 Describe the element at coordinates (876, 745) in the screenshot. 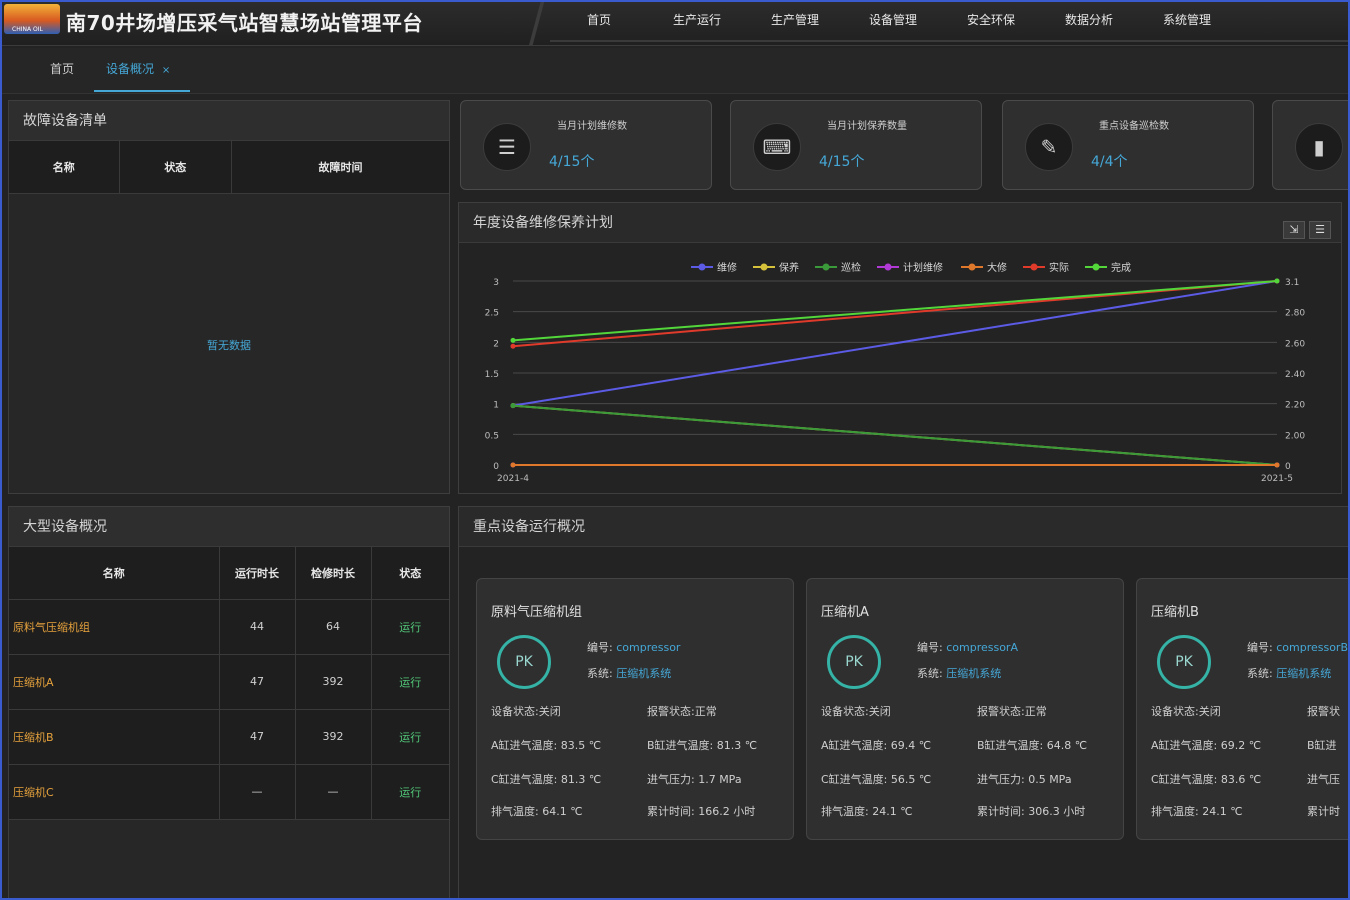

I see `field-a-temp: A缸进气温度: 69.4 ℃` at that location.